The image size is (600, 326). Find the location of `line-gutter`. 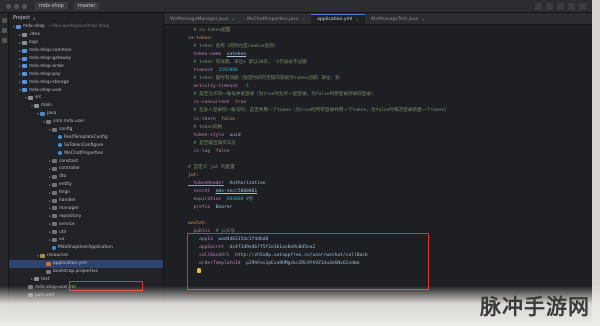

line-gutter is located at coordinates (173, 173).